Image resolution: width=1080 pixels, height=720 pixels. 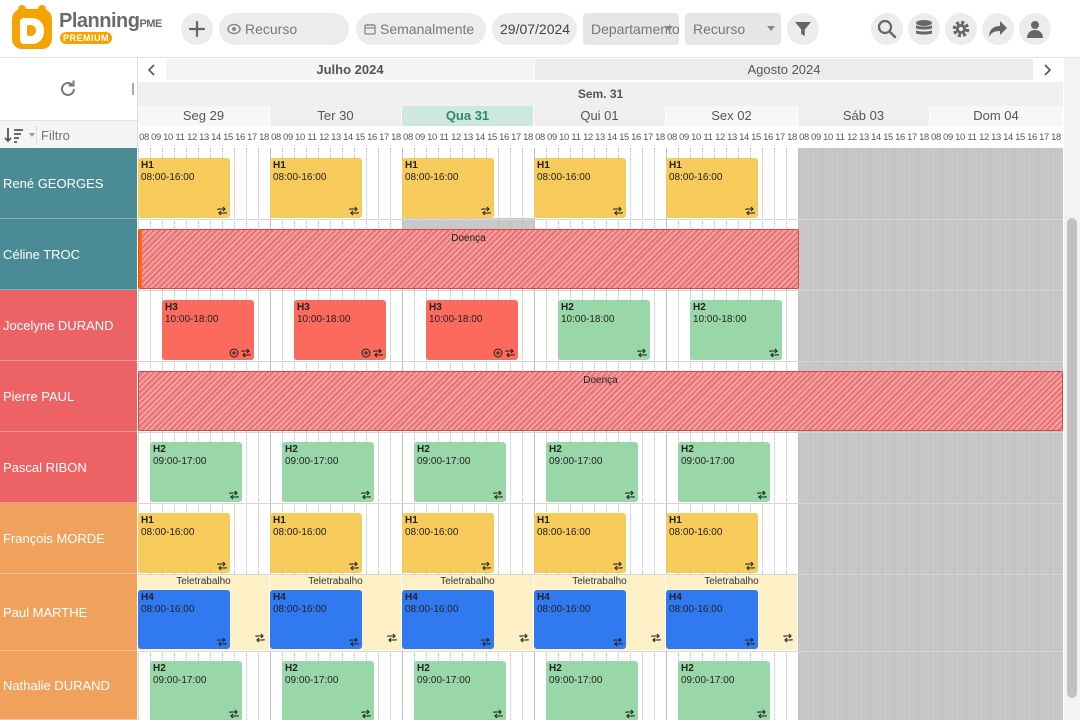 I want to click on view-mode-select: Semanalmente, so click(x=421, y=29).